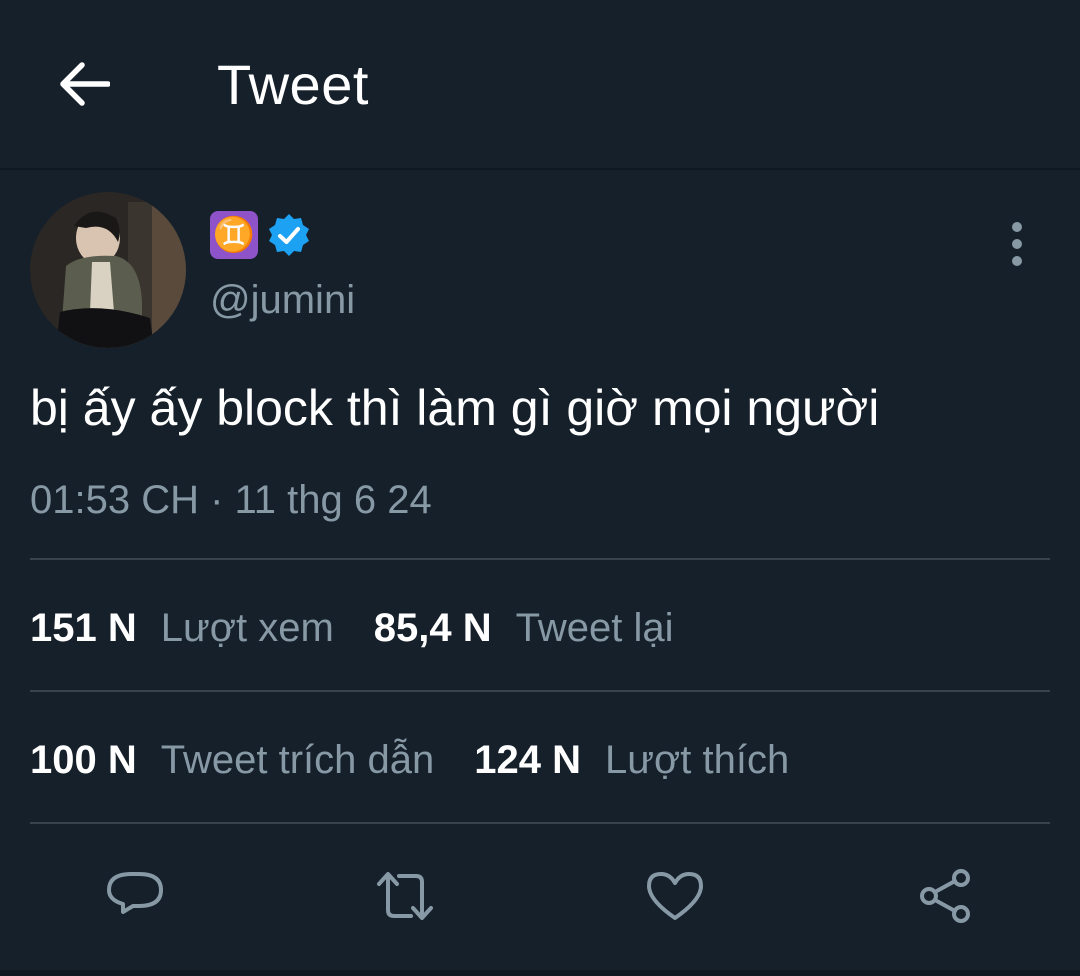 The height and width of the screenshot is (976, 1080). What do you see at coordinates (282, 300) in the screenshot?
I see `user-handle: @jumini` at bounding box center [282, 300].